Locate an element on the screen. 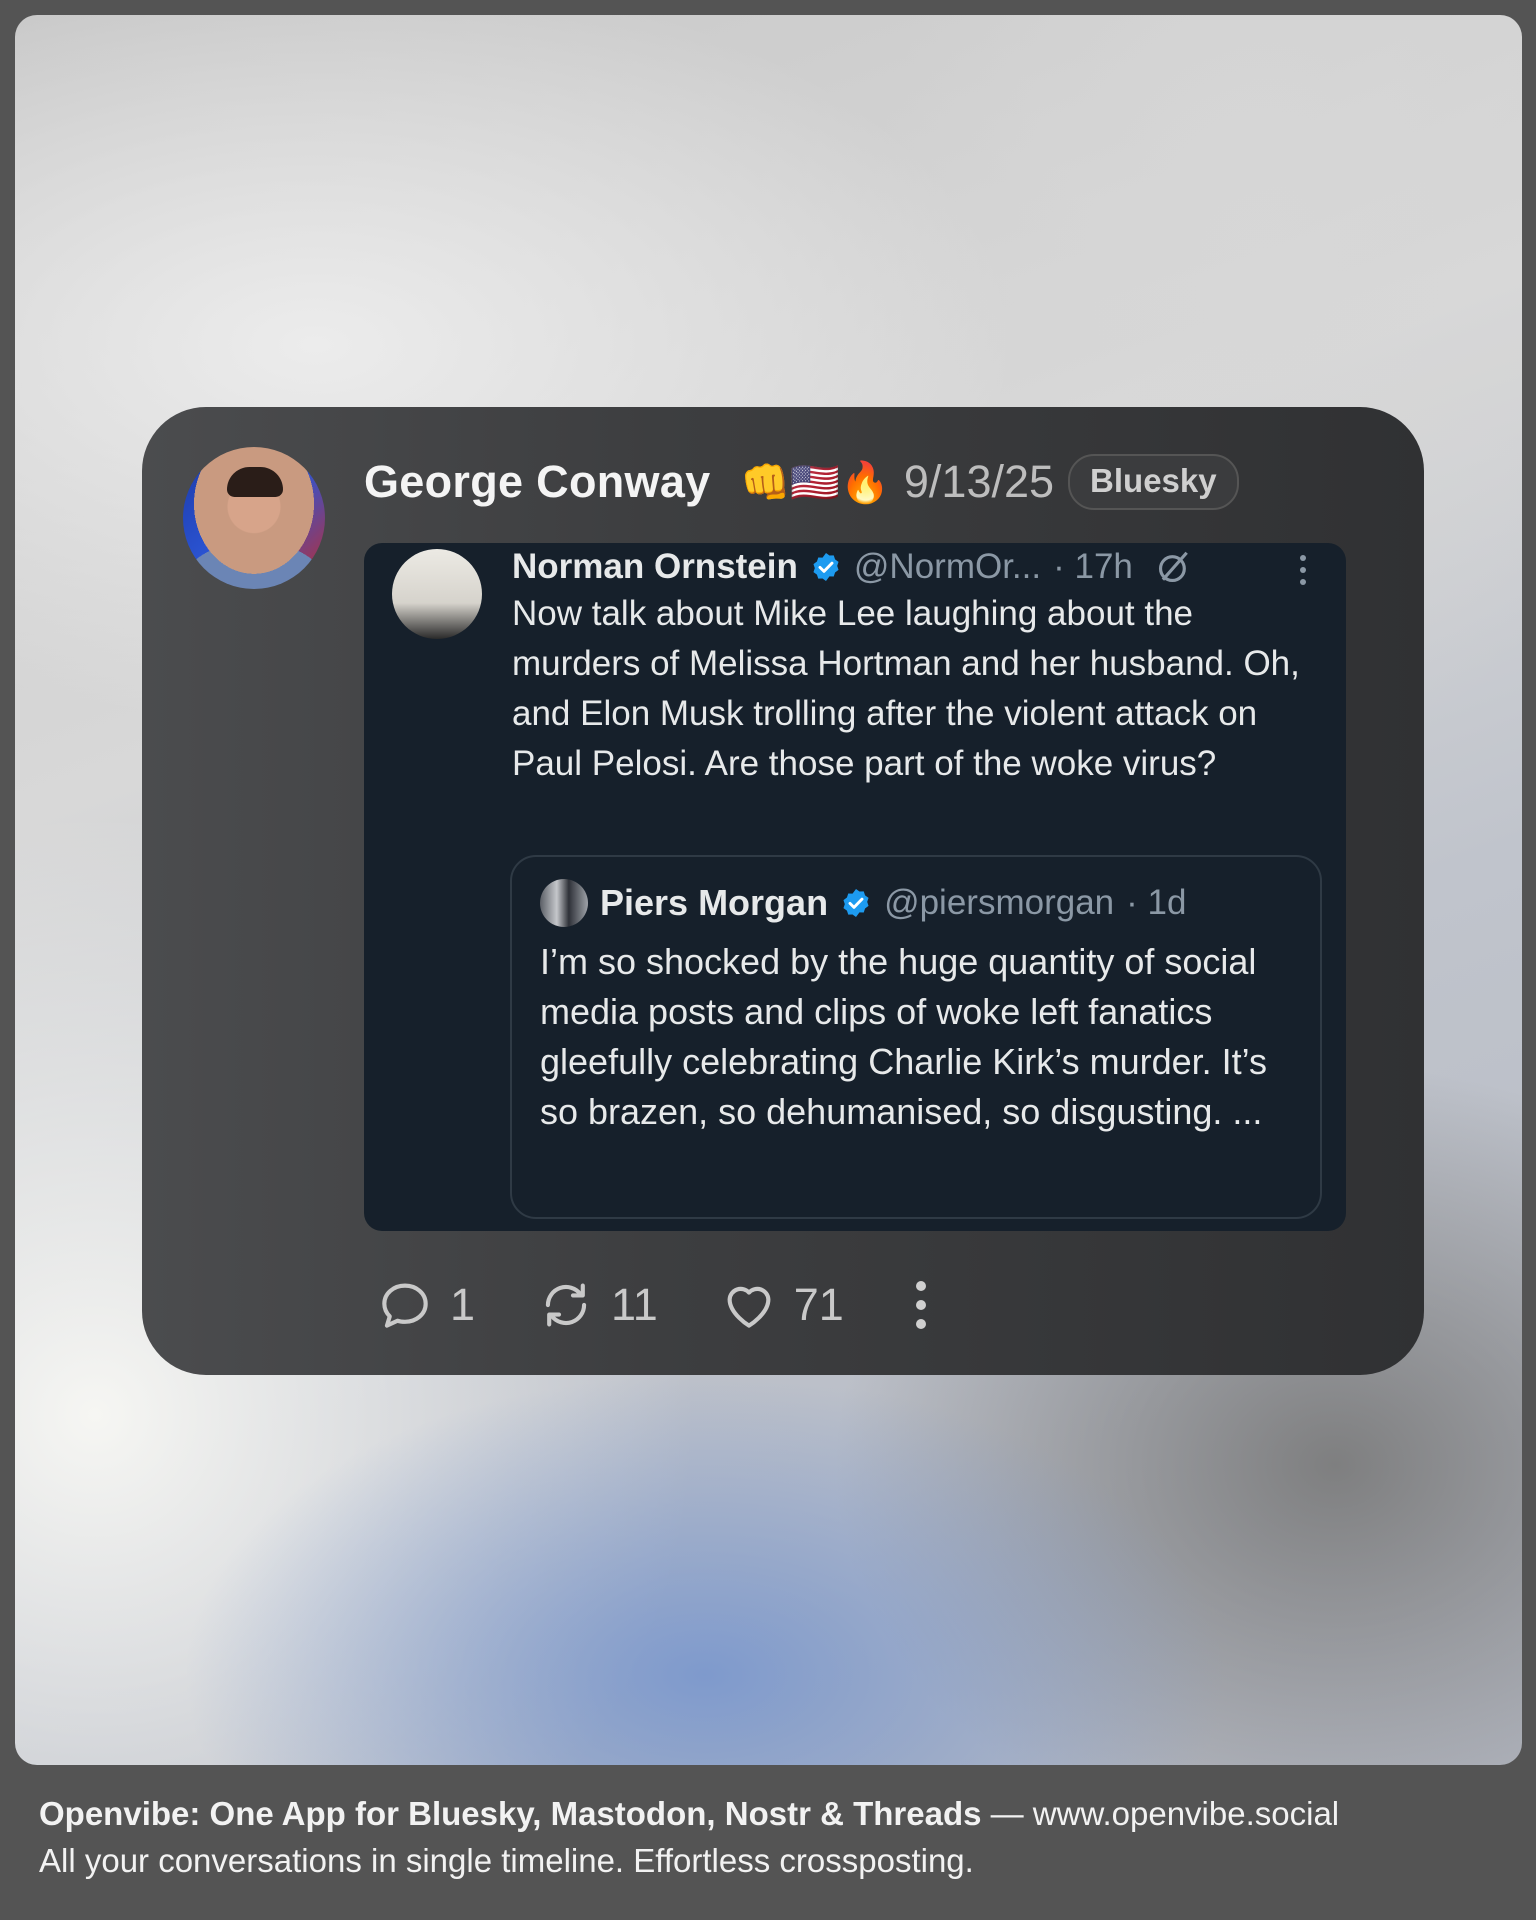 The height and width of the screenshot is (1920, 1536). quoted-verified-badge-icon is located at coordinates (856, 903).